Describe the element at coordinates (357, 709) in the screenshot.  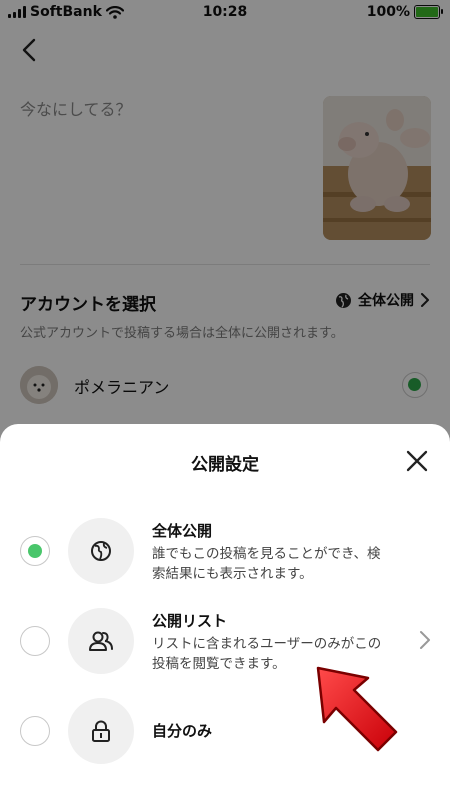
I see `red-arrow-annotation` at that location.